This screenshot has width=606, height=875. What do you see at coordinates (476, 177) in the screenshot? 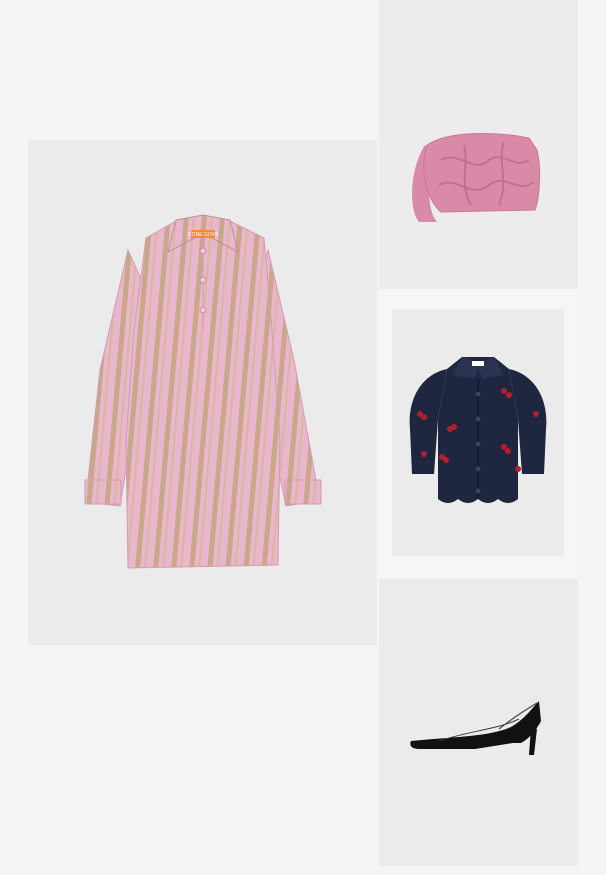
I see `quilted-shoulder-bag-image` at bounding box center [476, 177].